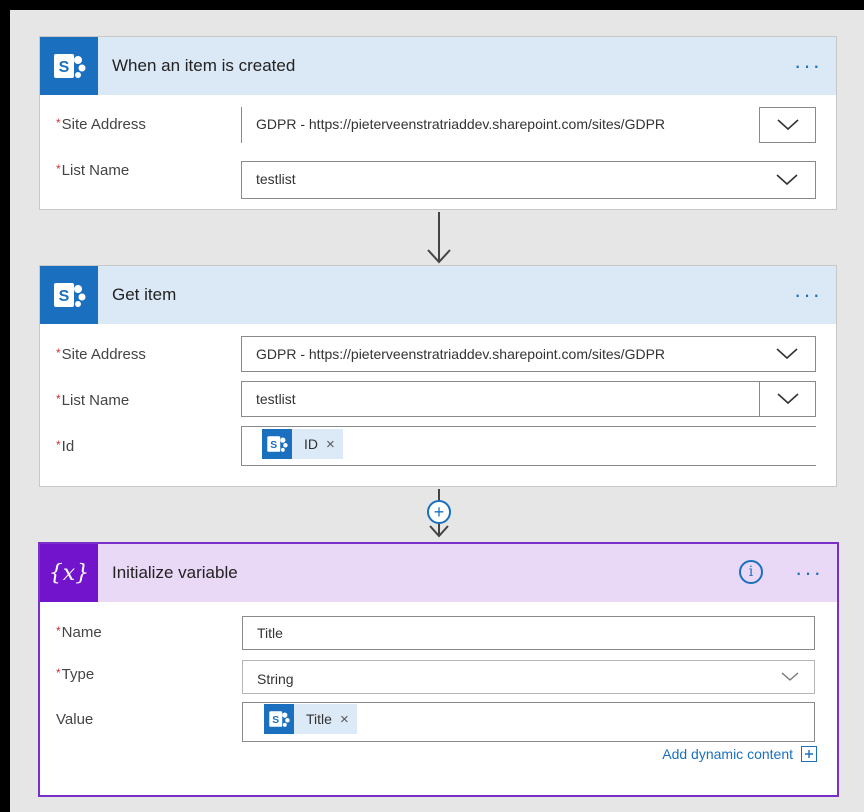 This screenshot has width=864, height=812. What do you see at coordinates (69, 573) in the screenshot?
I see `variable-icon: {x}` at bounding box center [69, 573].